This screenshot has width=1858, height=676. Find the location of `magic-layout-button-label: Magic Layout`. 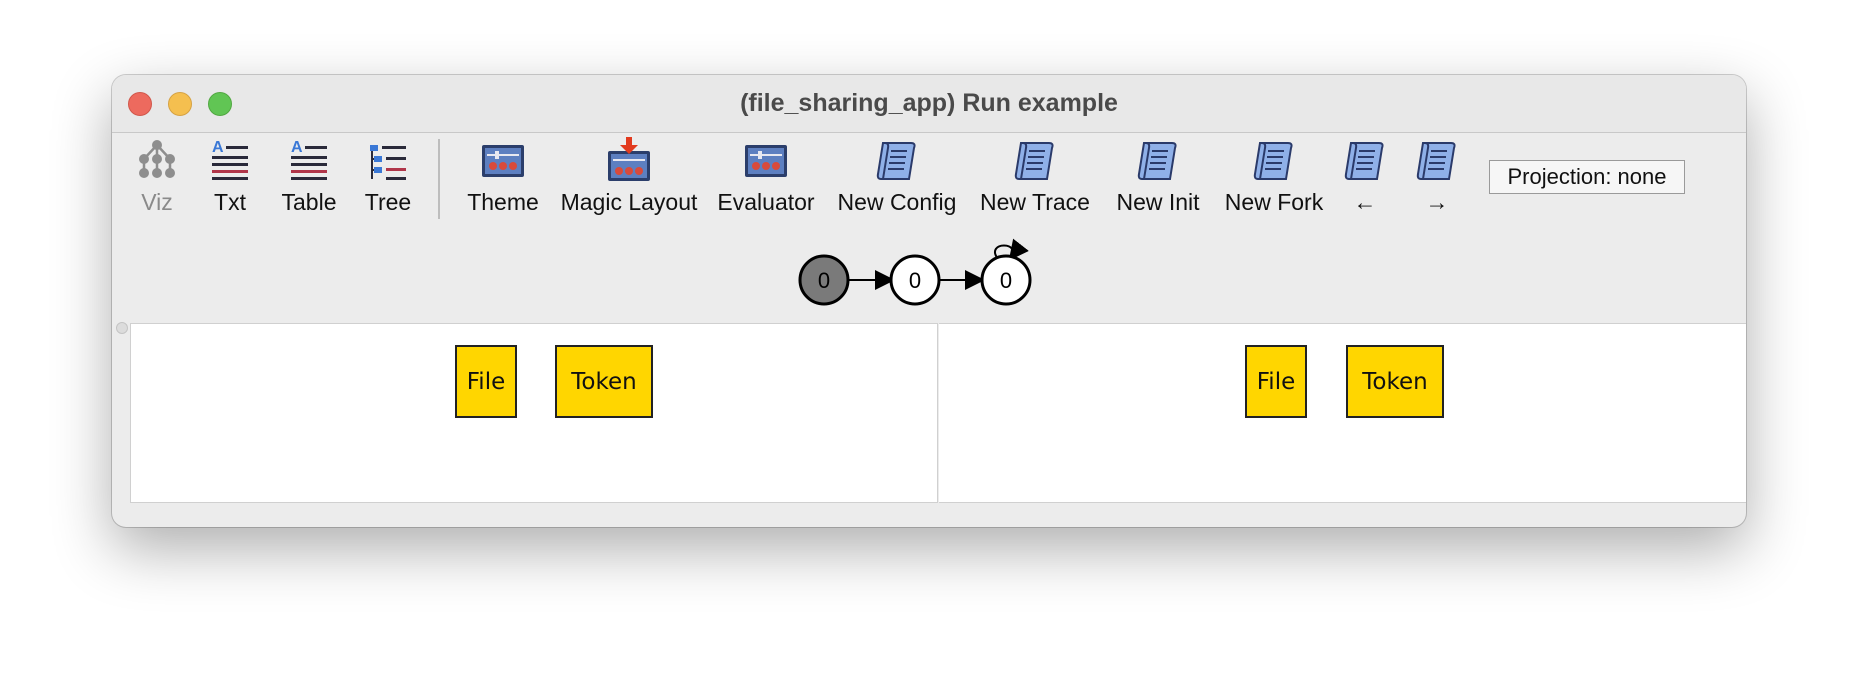

magic-layout-button-label: Magic Layout is located at coordinates (629, 202).